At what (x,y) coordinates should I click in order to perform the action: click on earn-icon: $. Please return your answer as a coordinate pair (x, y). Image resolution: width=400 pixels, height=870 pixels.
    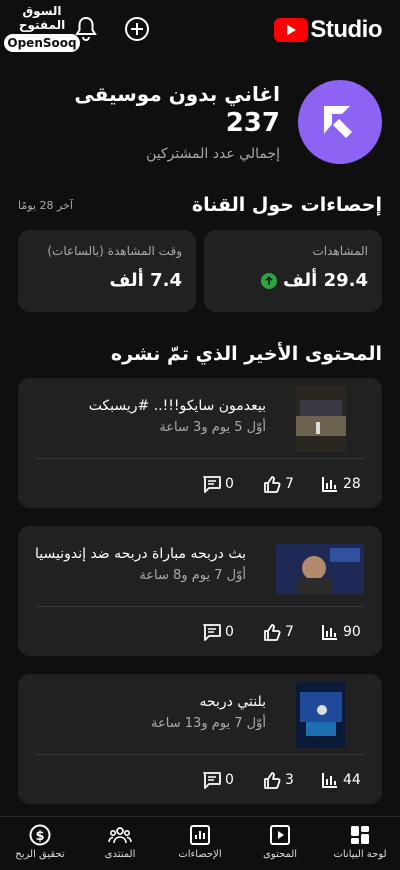
    Looking at the image, I should click on (40, 835).